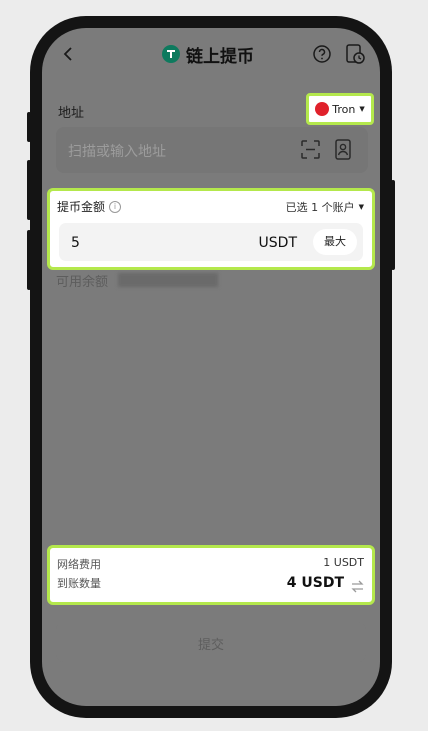 The image size is (428, 731). What do you see at coordinates (117, 152) in the screenshot?
I see `address-placeholder: 扫描或输入地址` at bounding box center [117, 152].